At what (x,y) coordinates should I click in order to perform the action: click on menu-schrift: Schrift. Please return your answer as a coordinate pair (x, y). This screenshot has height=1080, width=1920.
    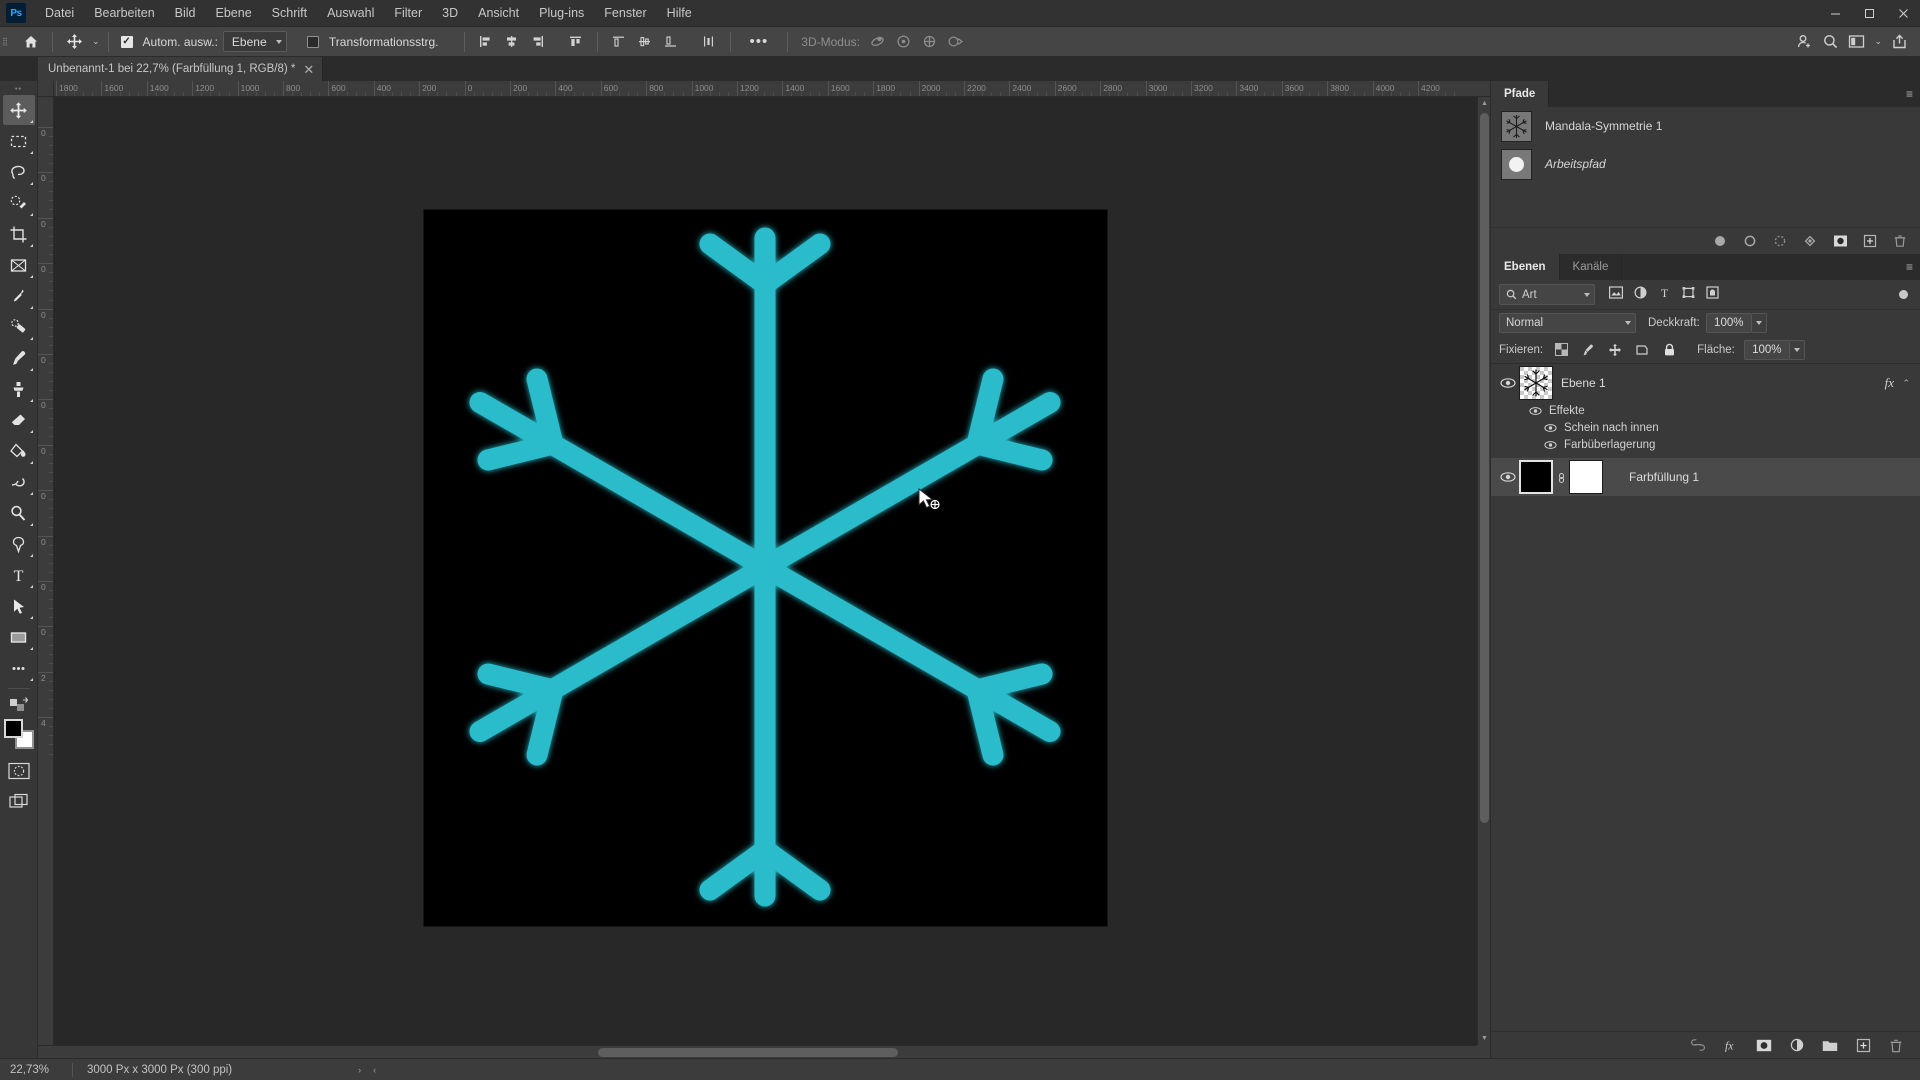
    Looking at the image, I should click on (289, 13).